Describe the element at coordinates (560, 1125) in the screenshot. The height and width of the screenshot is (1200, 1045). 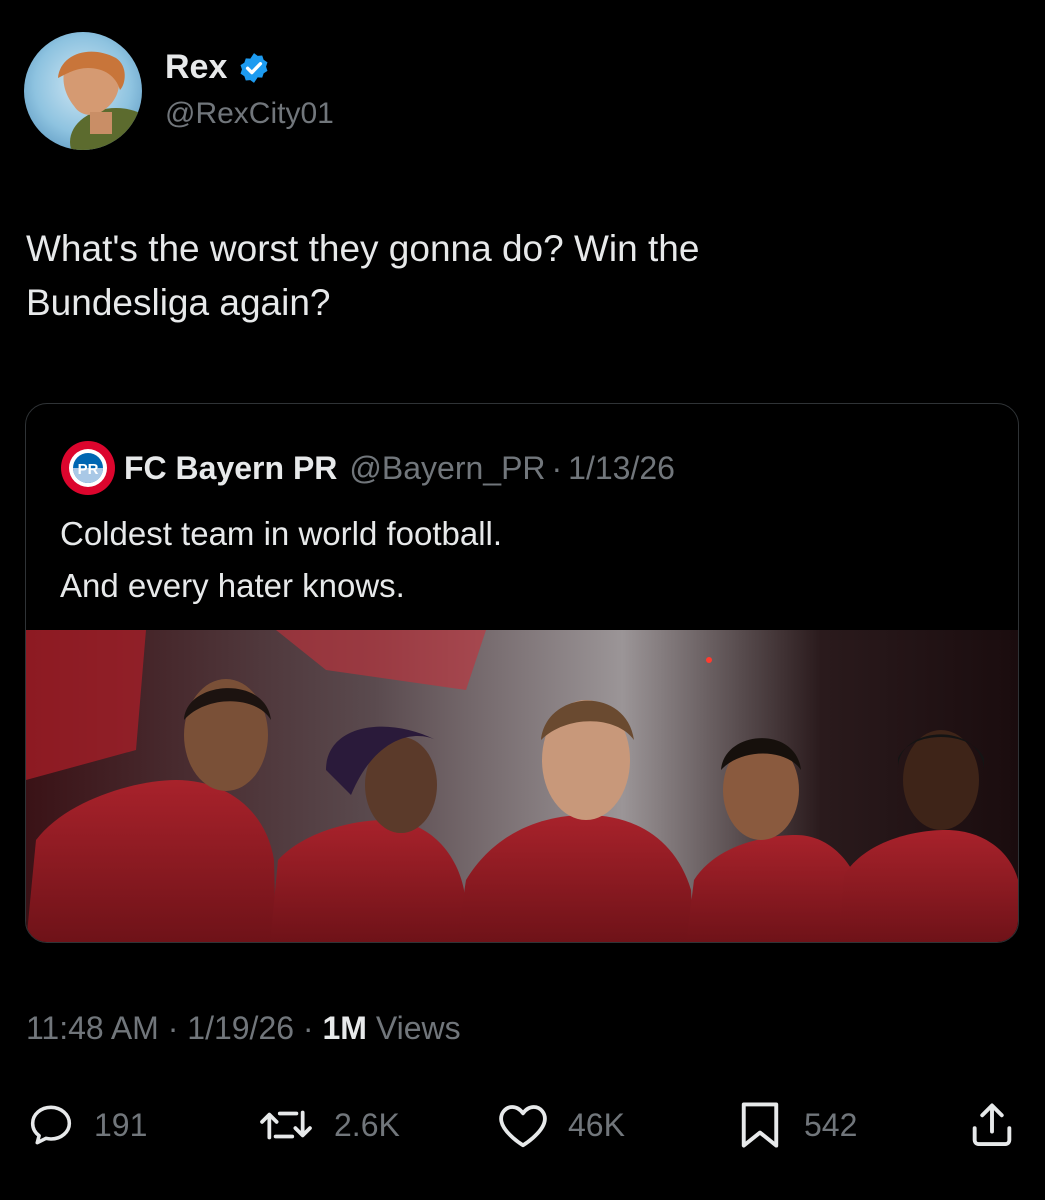
I see `like-button: 46K` at that location.